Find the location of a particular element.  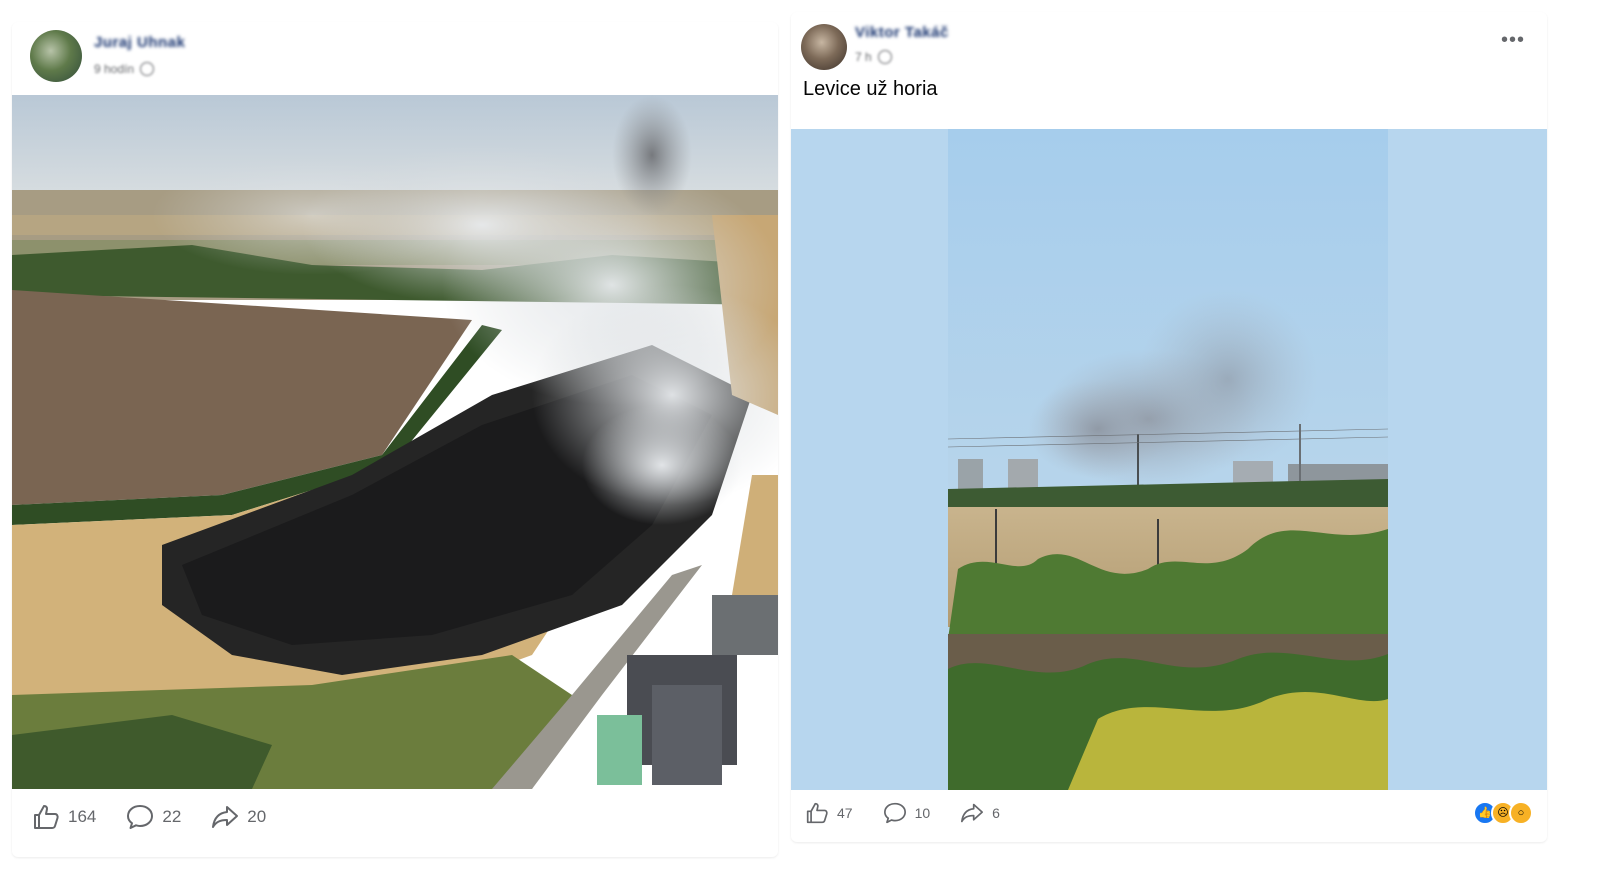

author-name: Juraj Uhnak is located at coordinates (139, 42).